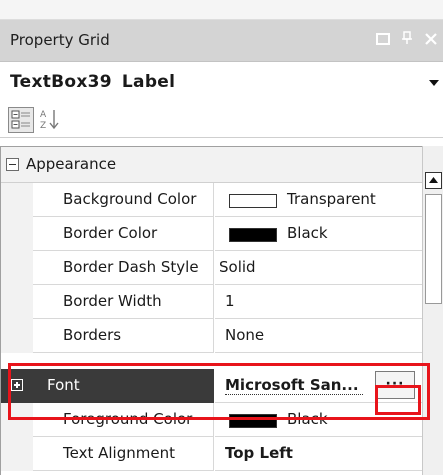 Image resolution: width=443 pixels, height=475 pixels. What do you see at coordinates (211, 386) in the screenshot?
I see `property-row-font: Font Microsoft San... ···` at bounding box center [211, 386].